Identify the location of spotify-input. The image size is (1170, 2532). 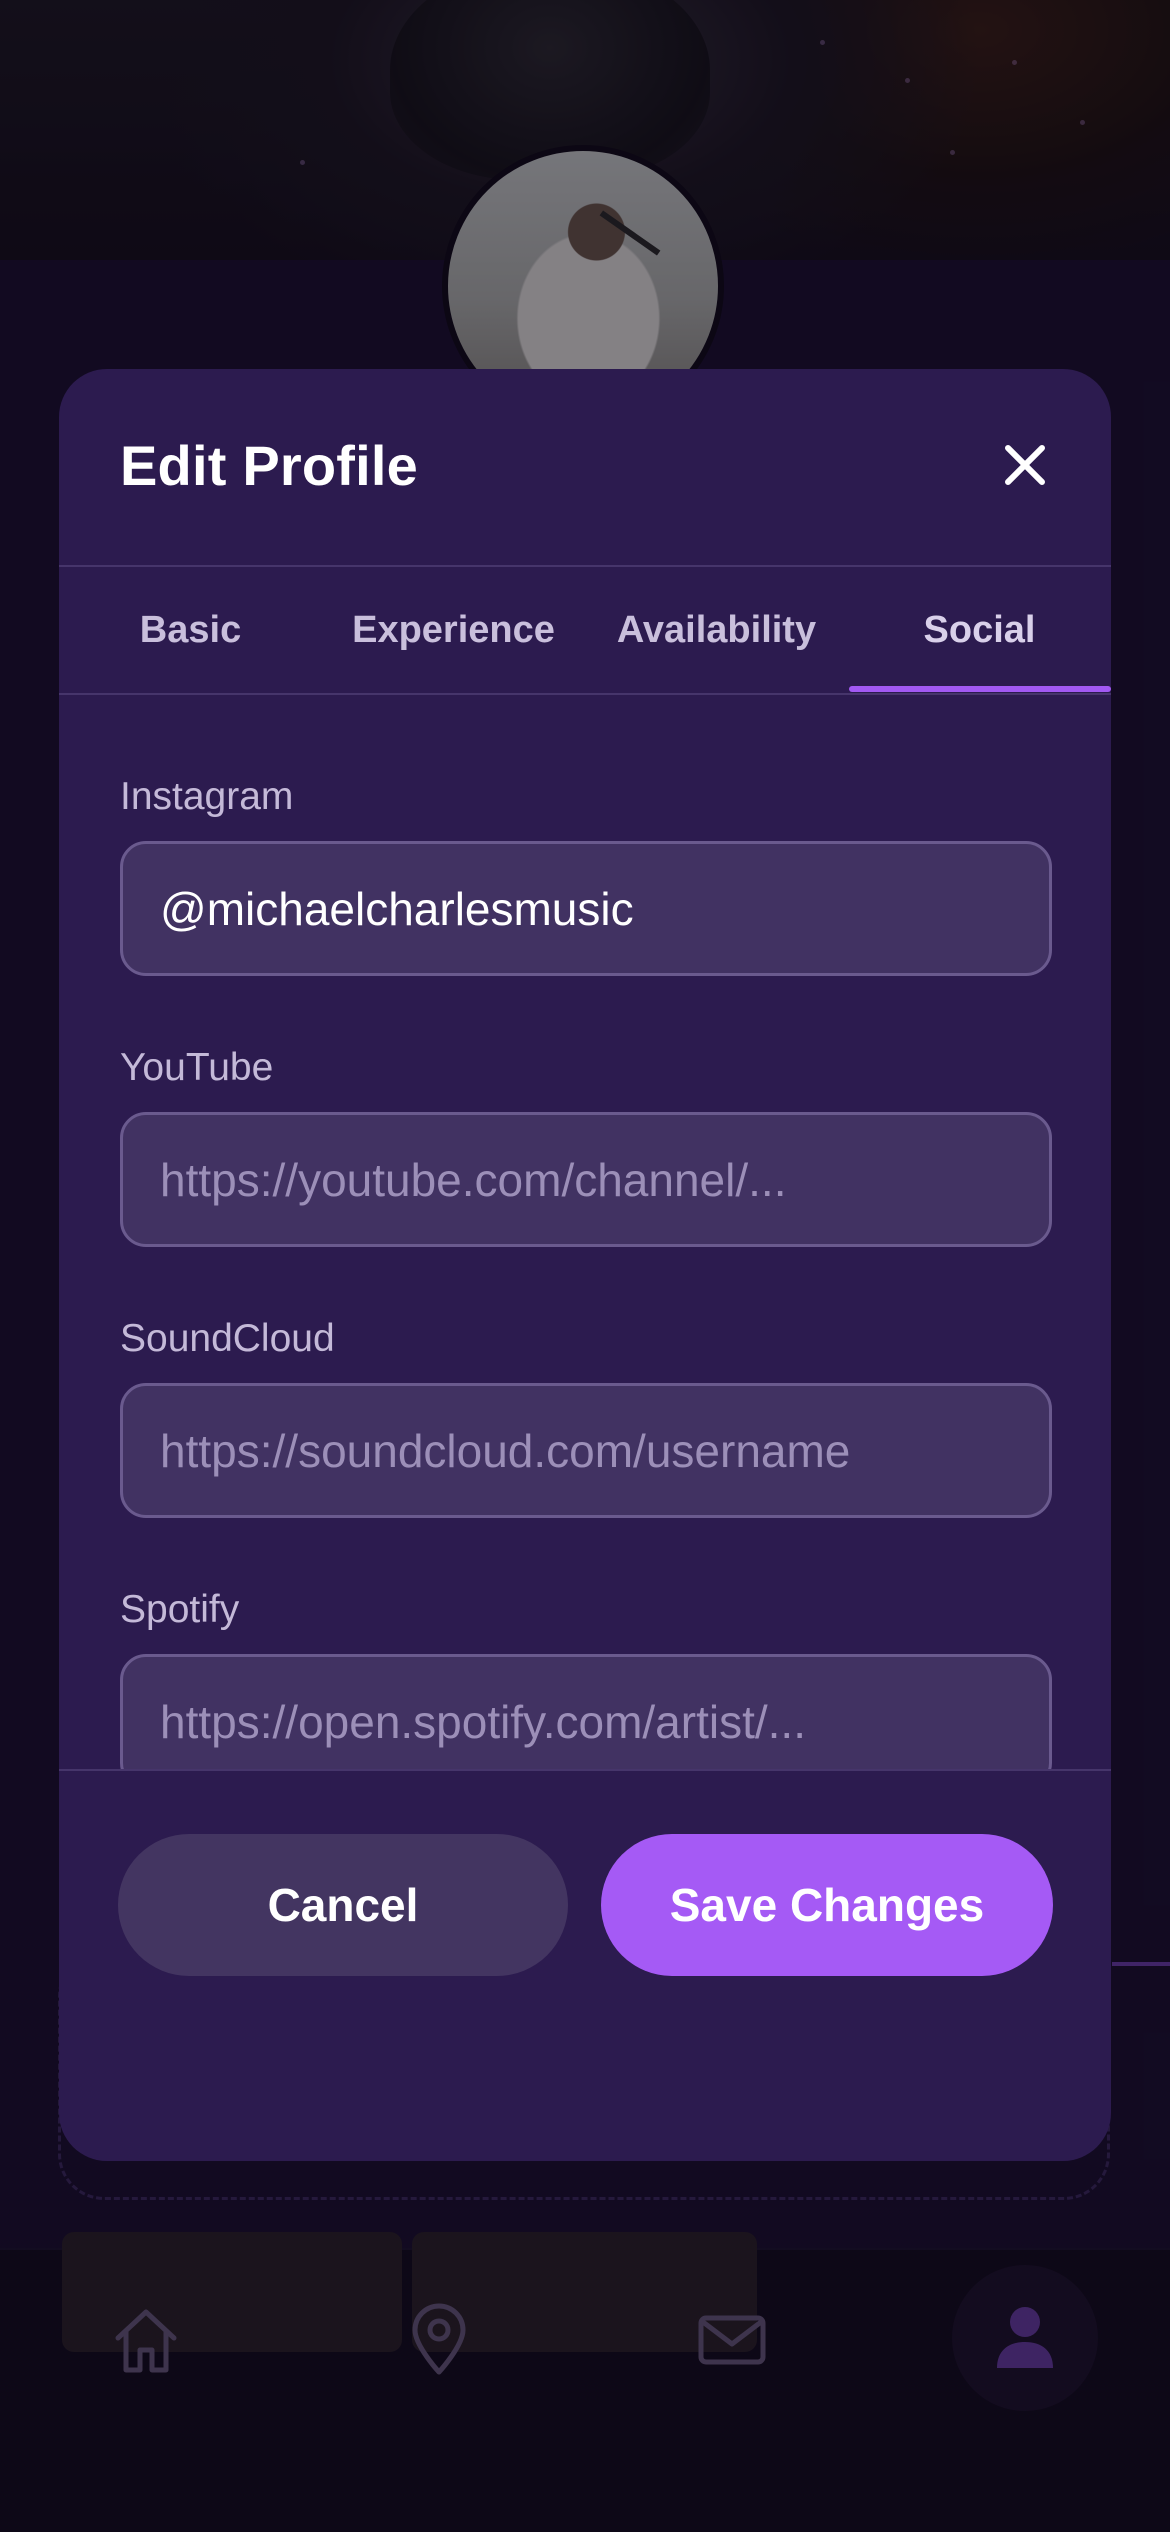
(586, 1712).